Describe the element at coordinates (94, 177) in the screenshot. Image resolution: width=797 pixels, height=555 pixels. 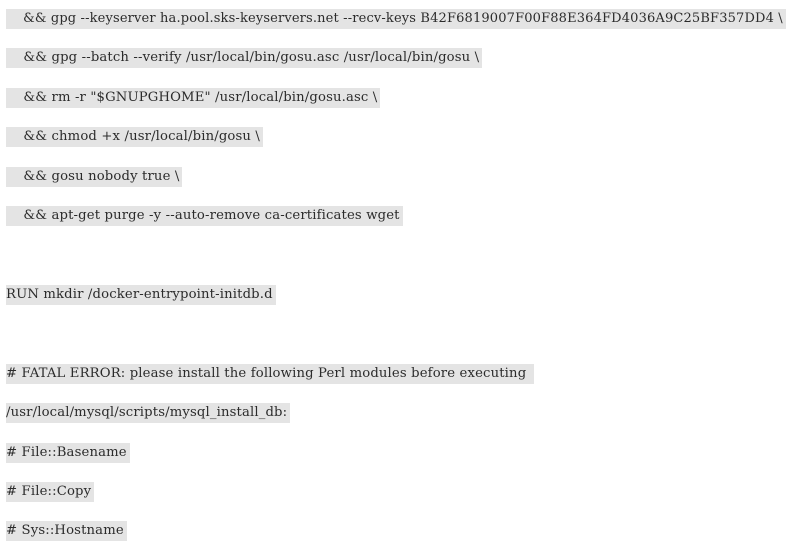
I see `code-line-gosu-nobody: && gosu nobody true \` at that location.